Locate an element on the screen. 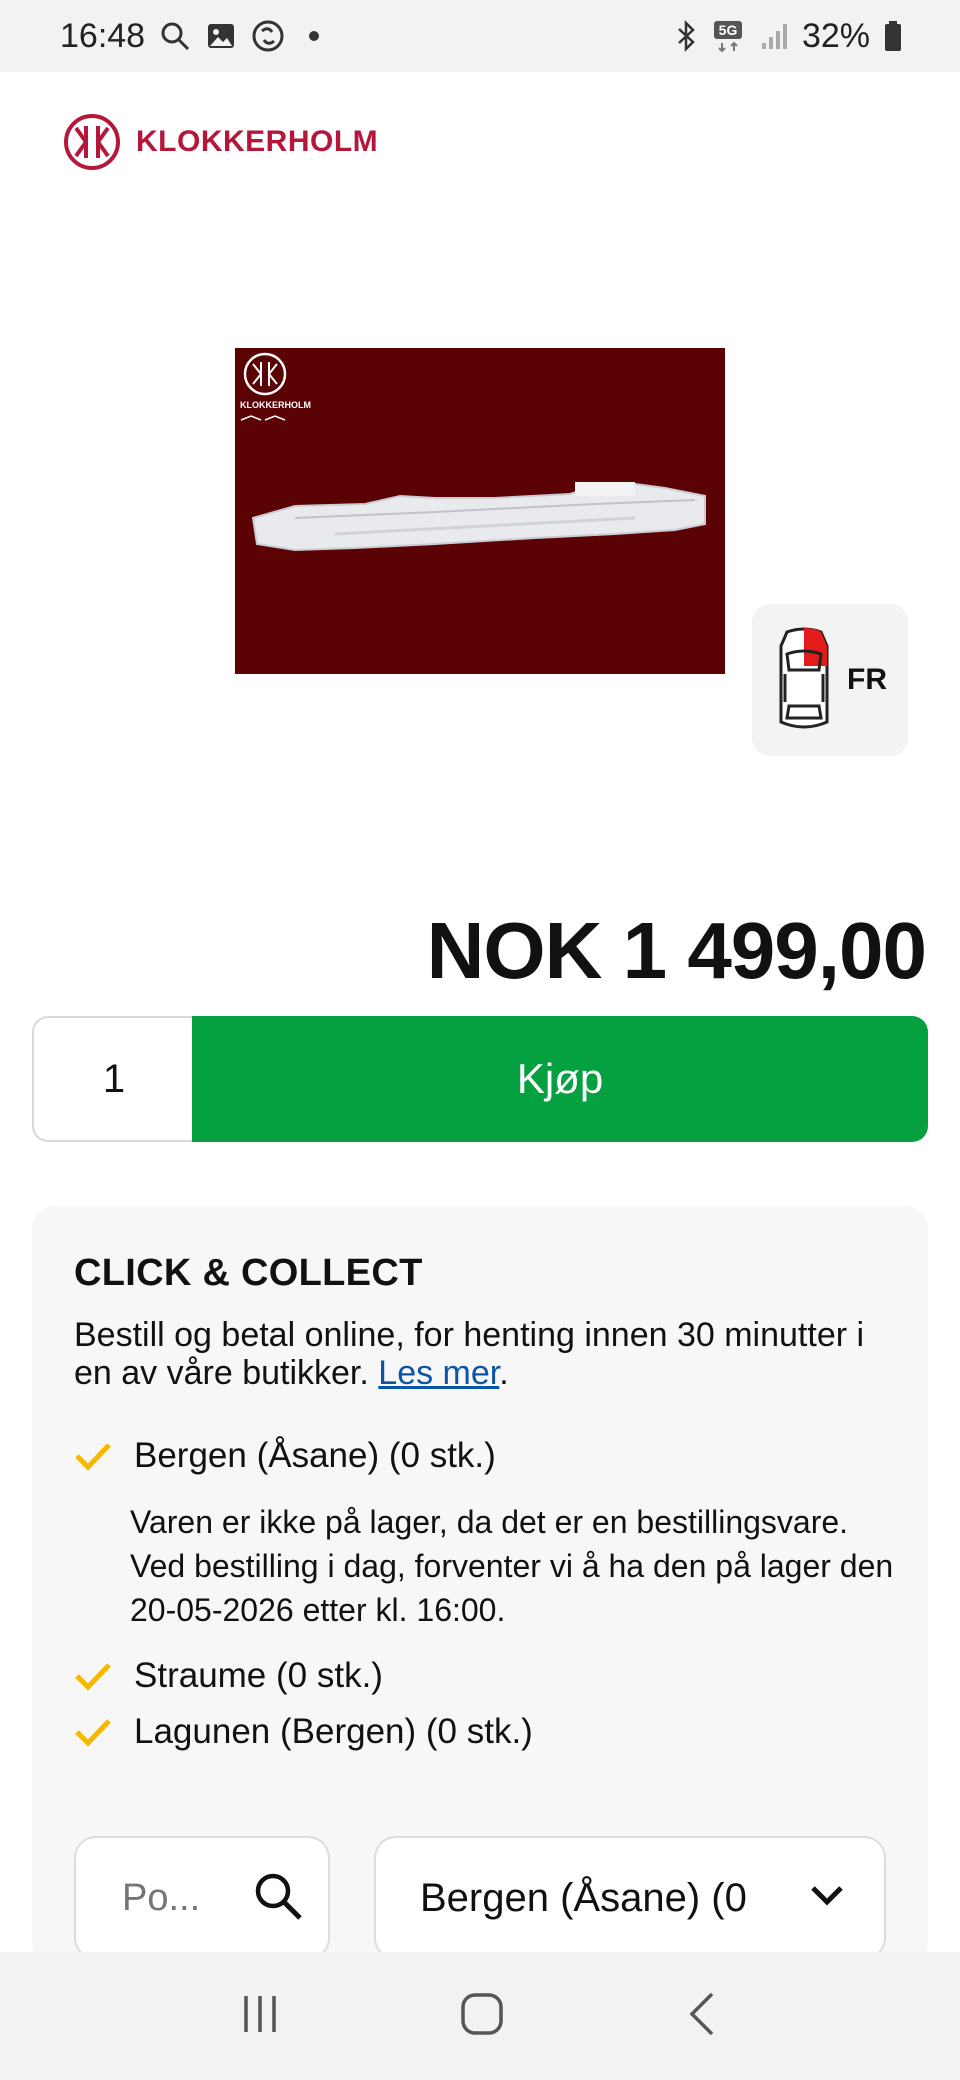 The height and width of the screenshot is (2080, 960). shazam-icon is located at coordinates (268, 36).